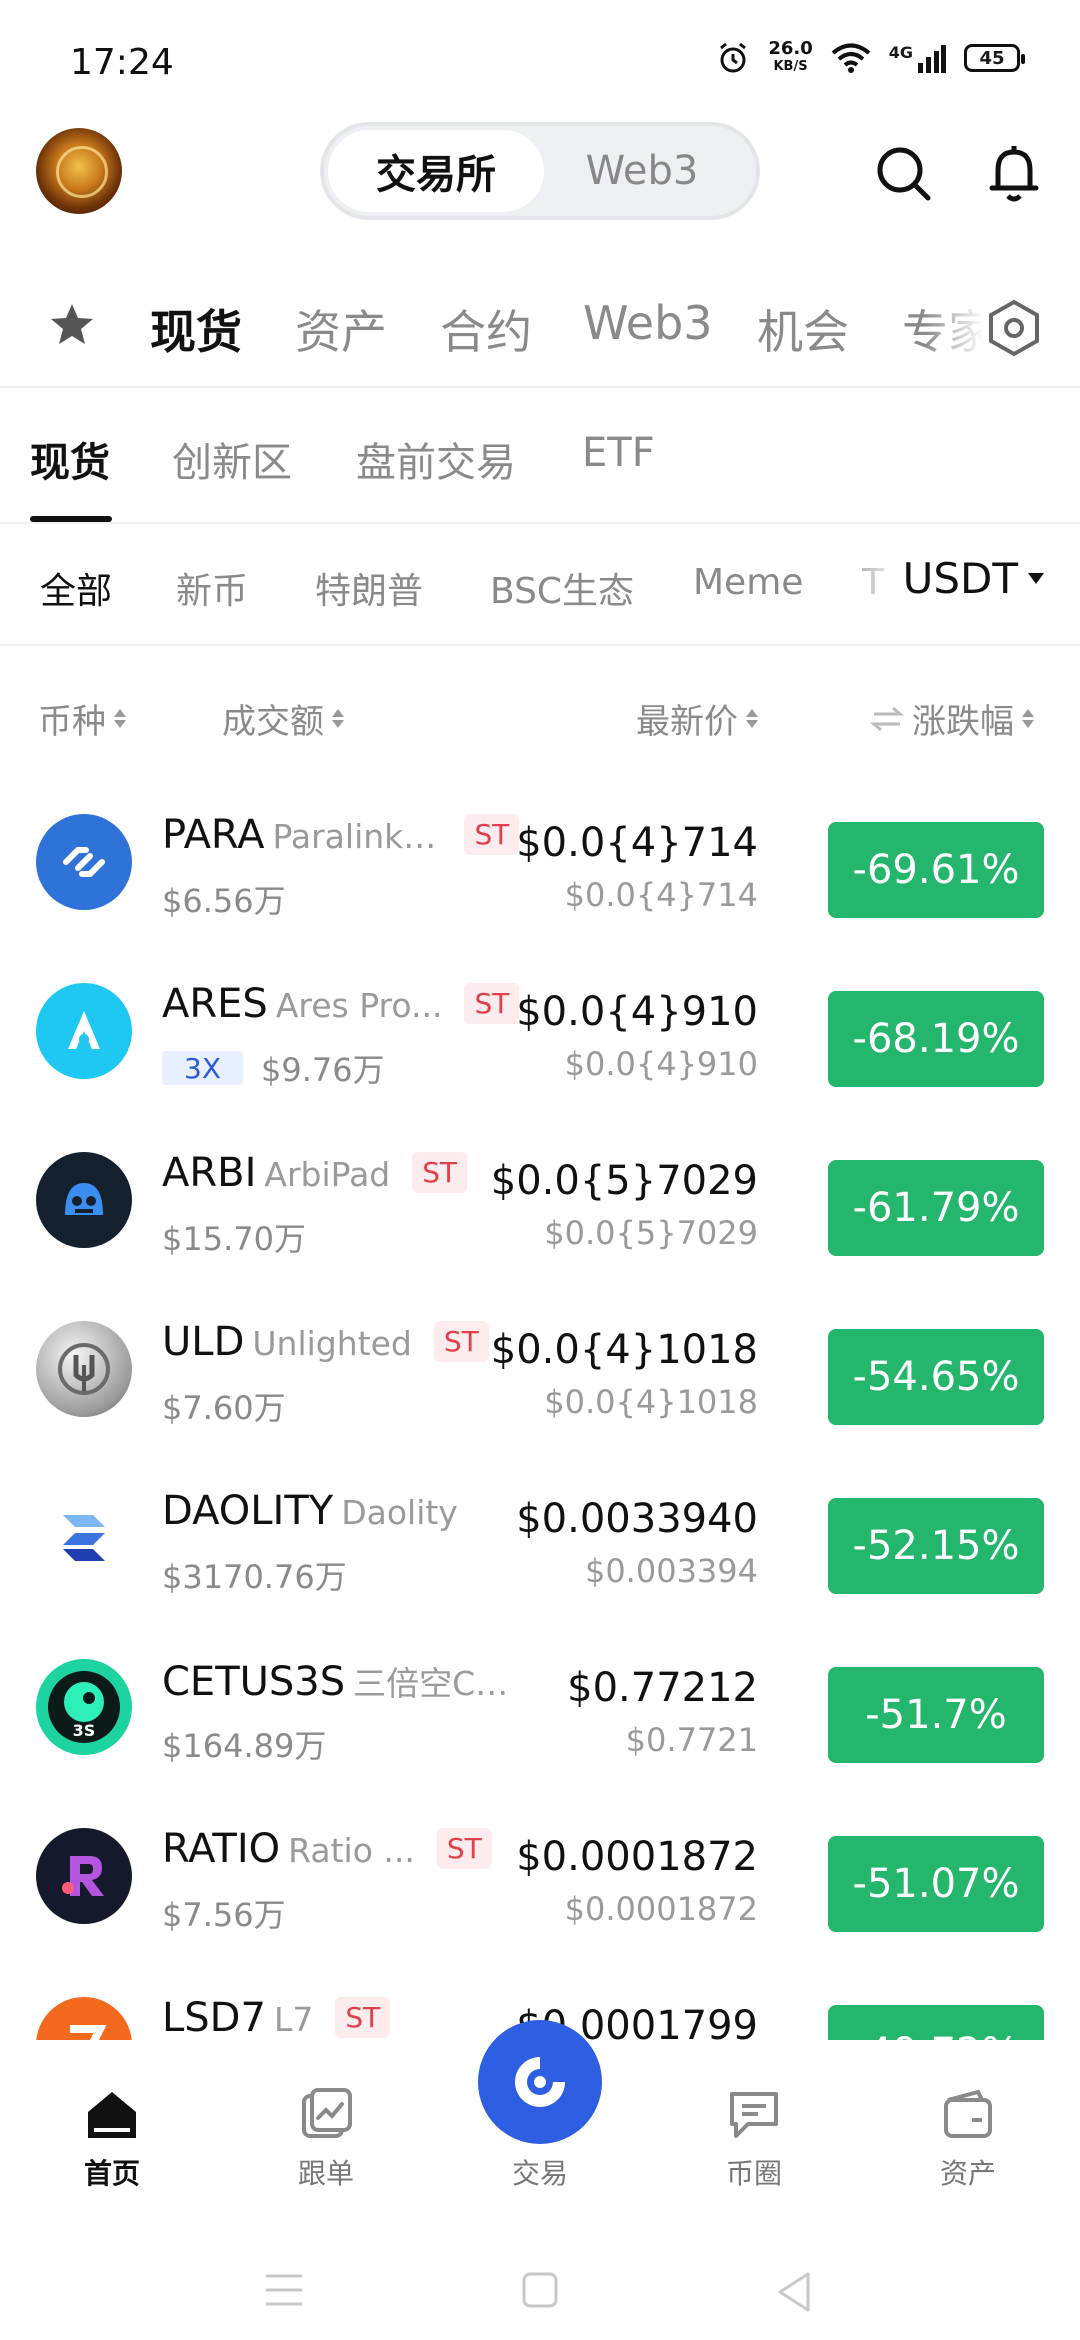 The width and height of the screenshot is (1080, 2340). What do you see at coordinates (212, 588) in the screenshot?
I see `filter-new: 新币` at bounding box center [212, 588].